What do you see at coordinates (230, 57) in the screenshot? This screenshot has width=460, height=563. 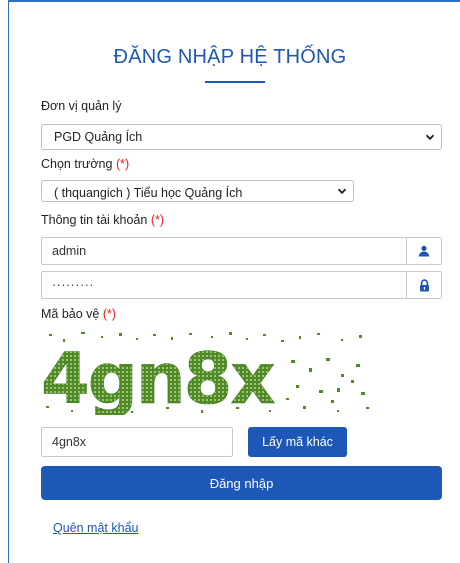 I see `page-title: ĐĂNG NHẬP HỆ THỐNG` at bounding box center [230, 57].